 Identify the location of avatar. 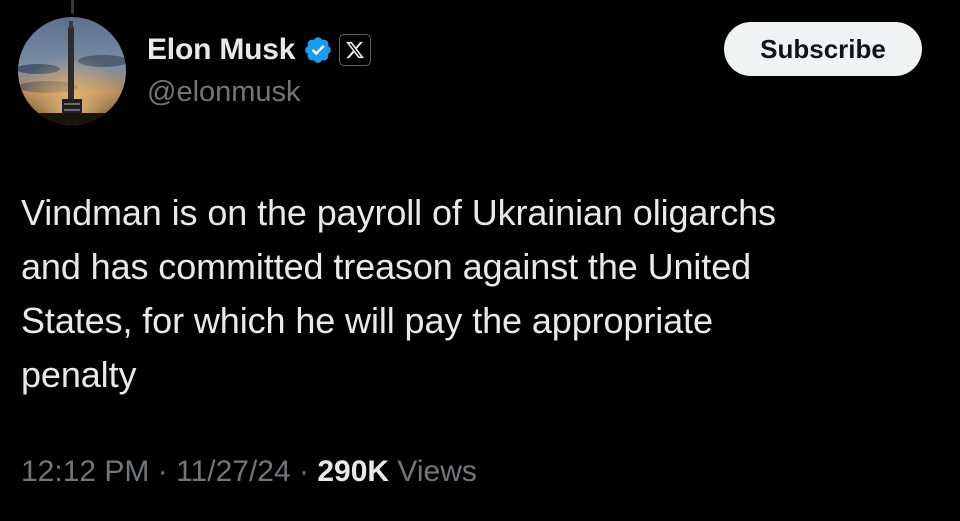
(72, 71).